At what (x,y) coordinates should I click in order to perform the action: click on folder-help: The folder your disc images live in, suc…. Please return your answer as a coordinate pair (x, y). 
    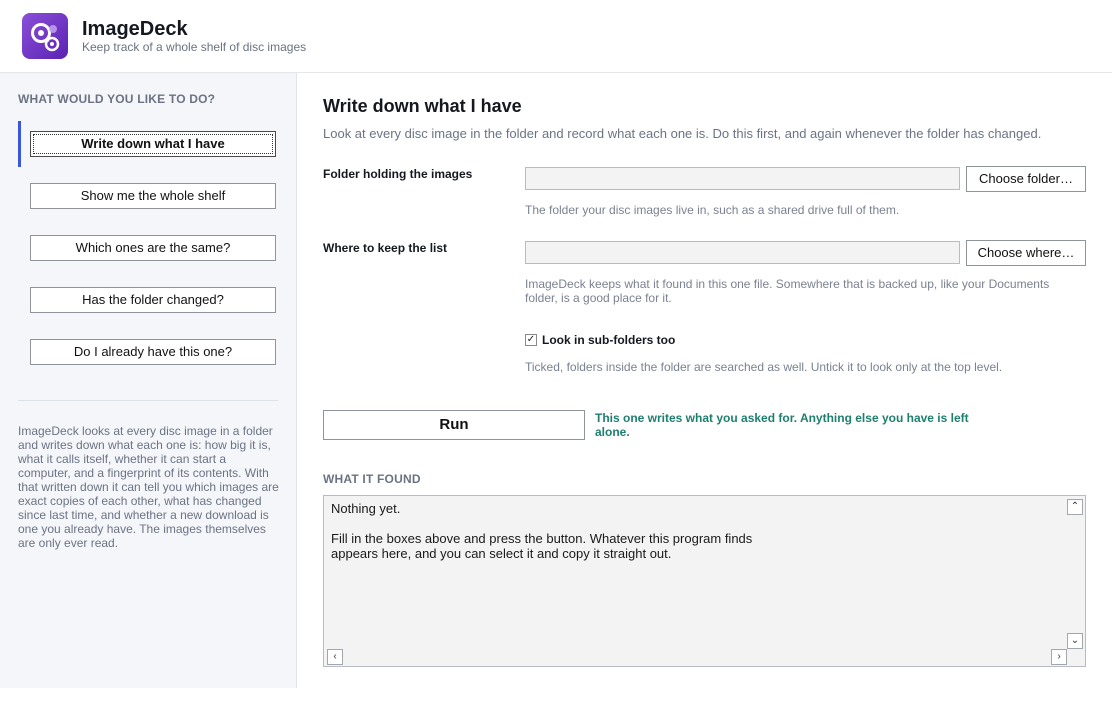
    Looking at the image, I should click on (712, 210).